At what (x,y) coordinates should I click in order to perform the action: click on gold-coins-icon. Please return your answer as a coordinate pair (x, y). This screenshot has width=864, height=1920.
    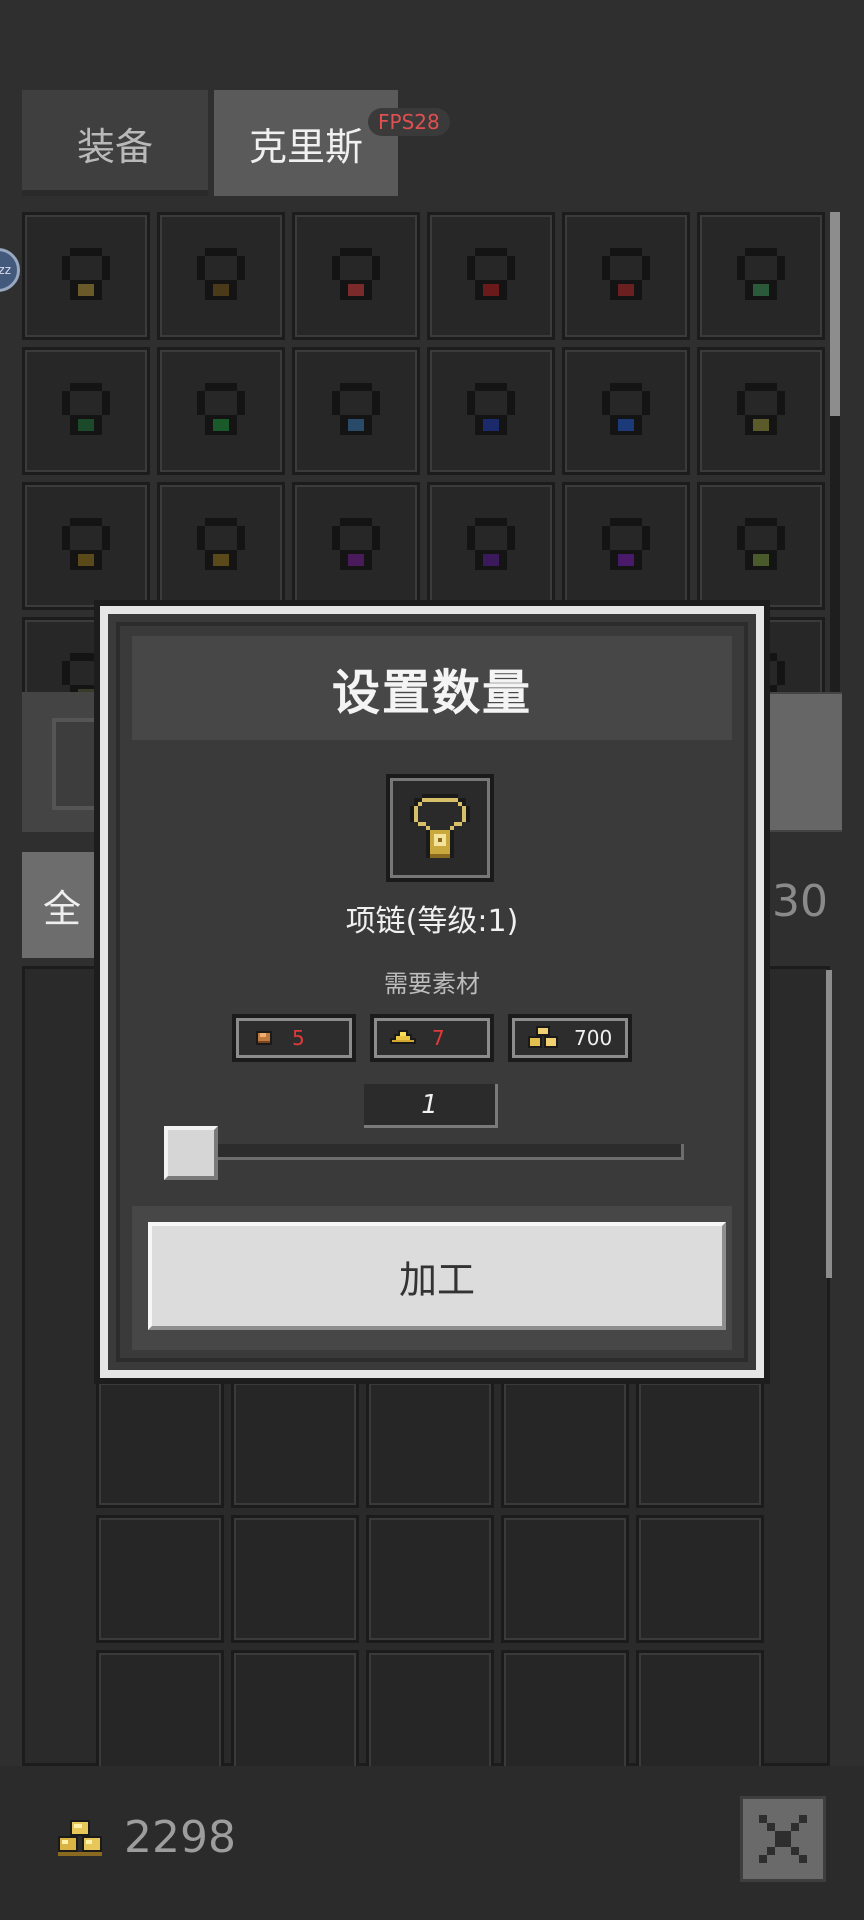
    Looking at the image, I should click on (82, 1842).